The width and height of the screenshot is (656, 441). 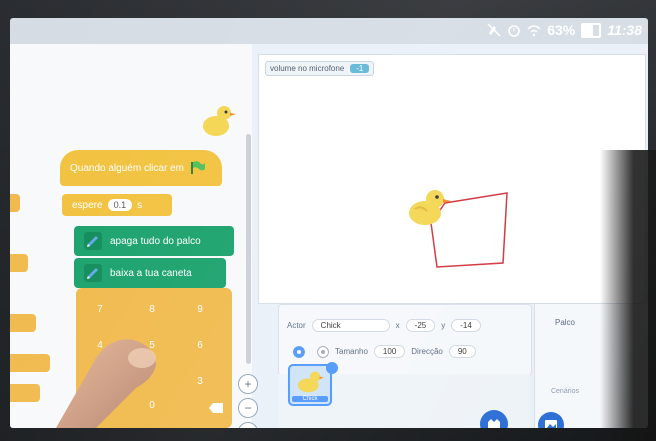 I want to click on sprite-name-row: Actor Chick x -25 y -14, so click(x=387, y=325).